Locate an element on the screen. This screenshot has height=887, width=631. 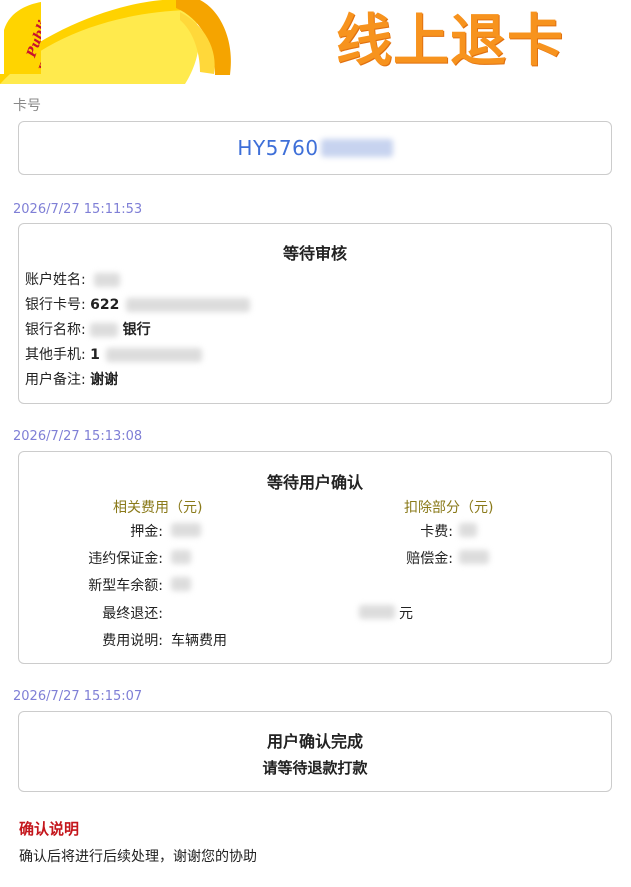
user-remark-row: 用户备注: 谢谢 is located at coordinates (71, 379).